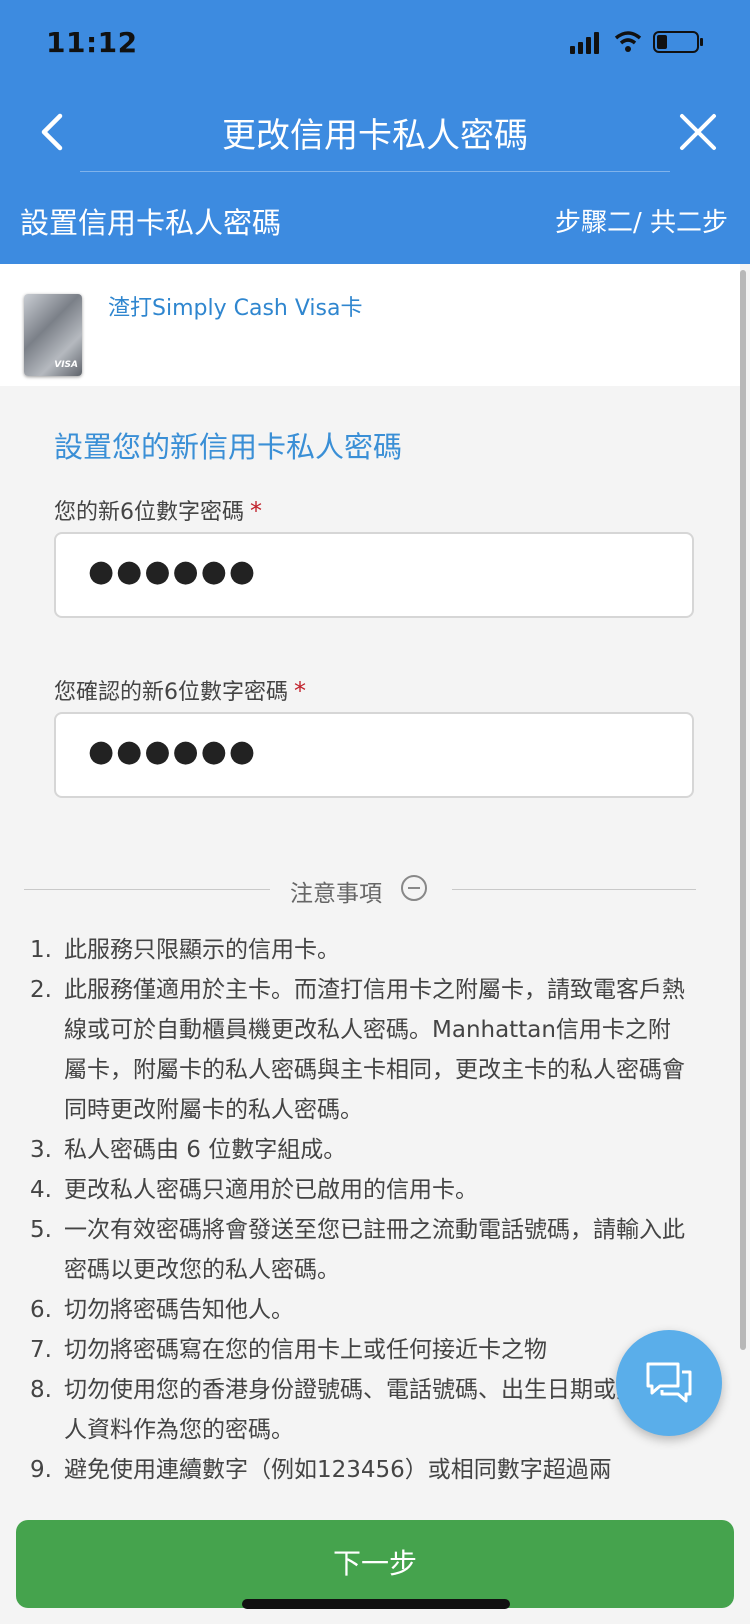  Describe the element at coordinates (698, 132) in the screenshot. I see `close-icon` at that location.